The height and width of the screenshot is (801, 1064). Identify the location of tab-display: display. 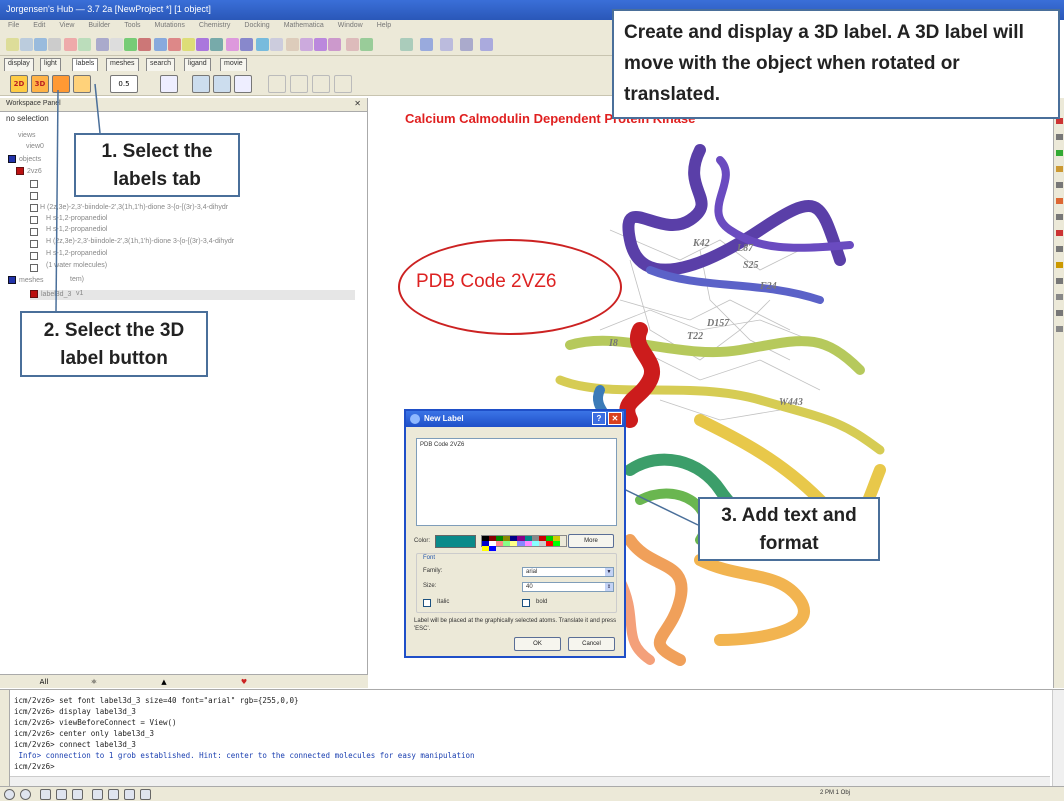
(19, 64).